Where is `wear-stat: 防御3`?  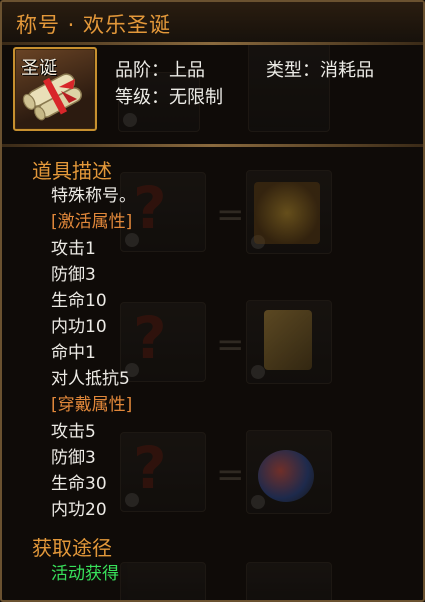 wear-stat: 防御3 is located at coordinates (73, 458).